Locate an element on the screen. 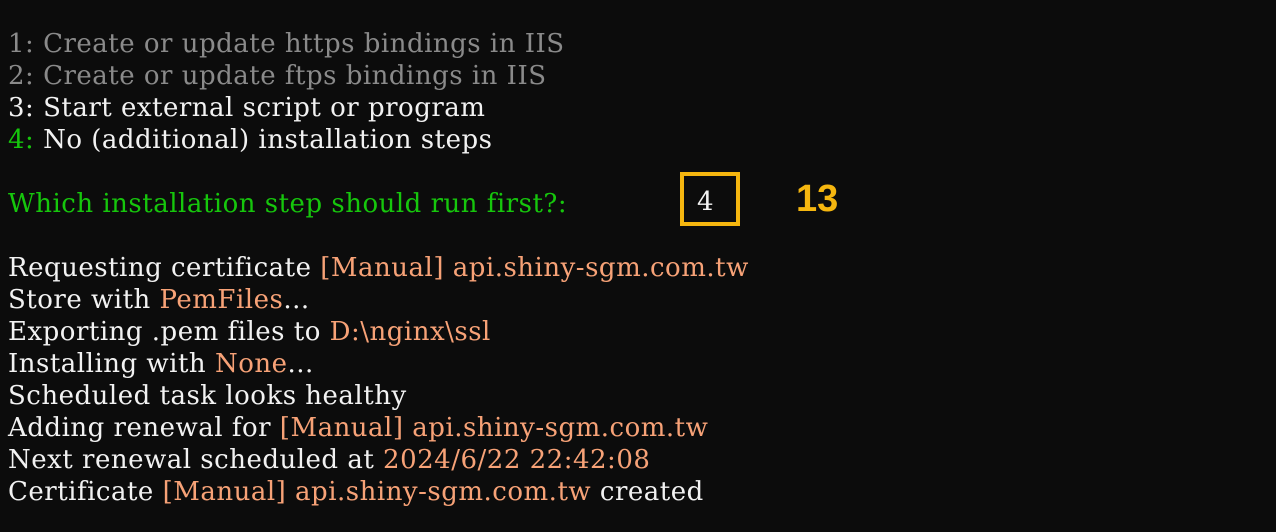  log-line-5-text: Scheduled task looks healthy is located at coordinates (207, 396).